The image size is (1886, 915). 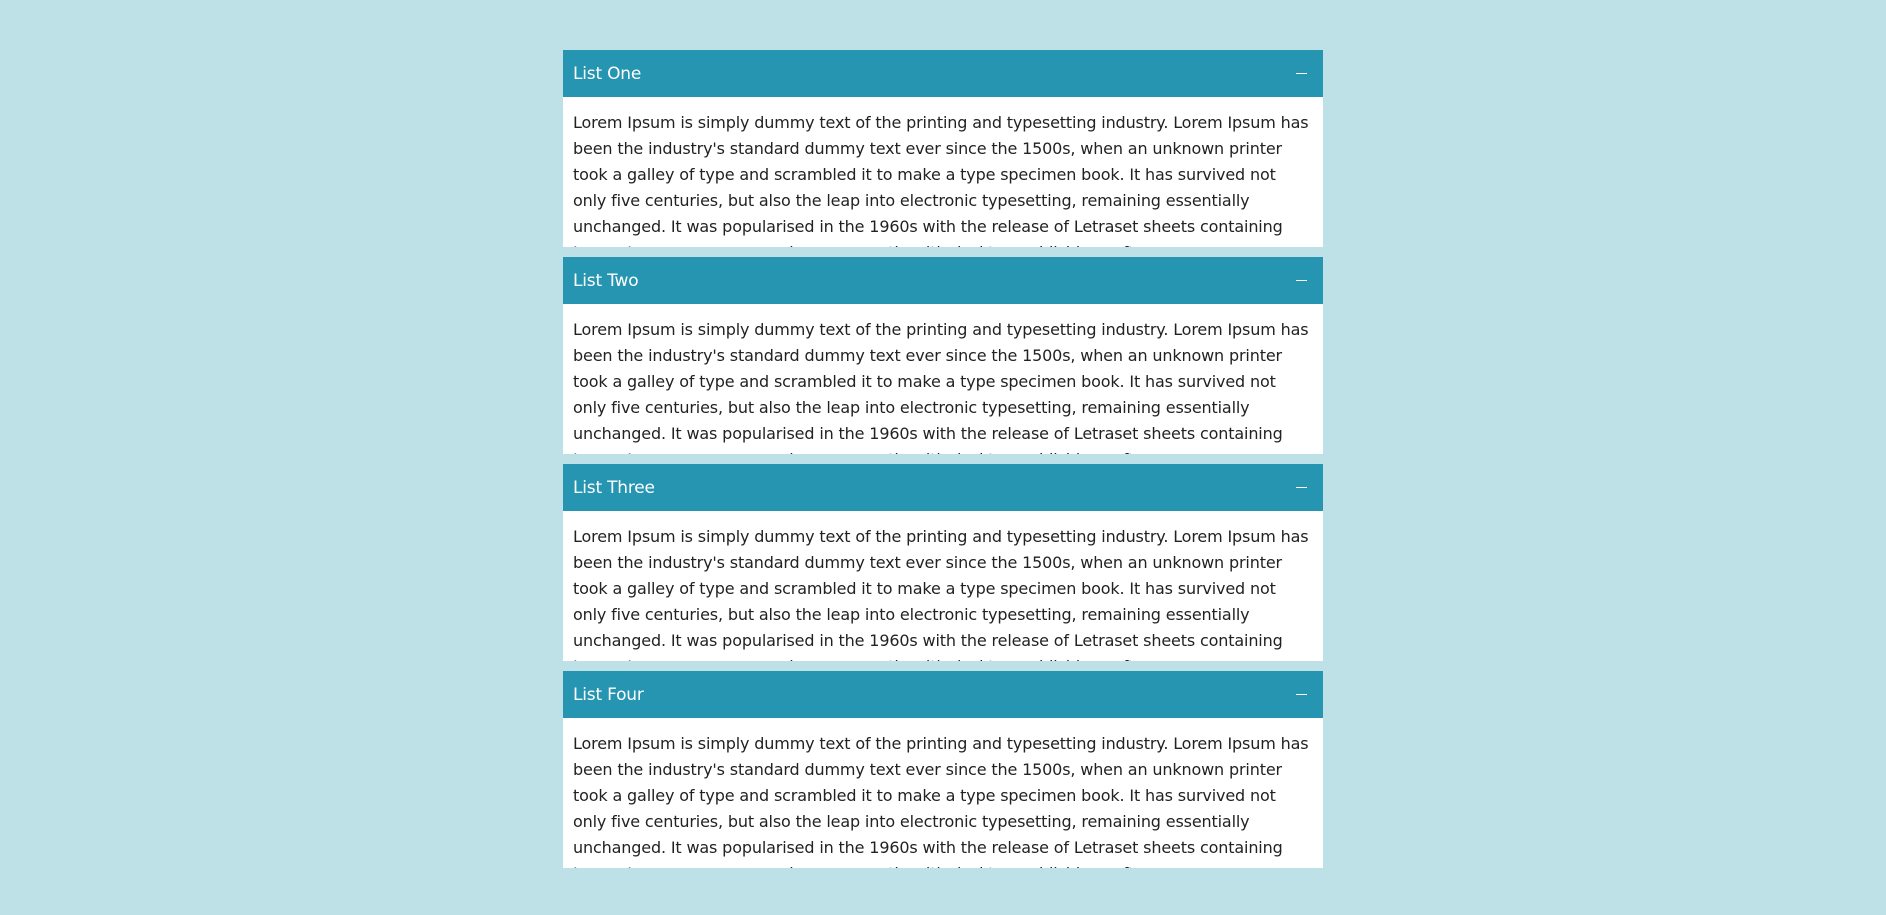 What do you see at coordinates (606, 280) in the screenshot?
I see `accordion-title: List Two` at bounding box center [606, 280].